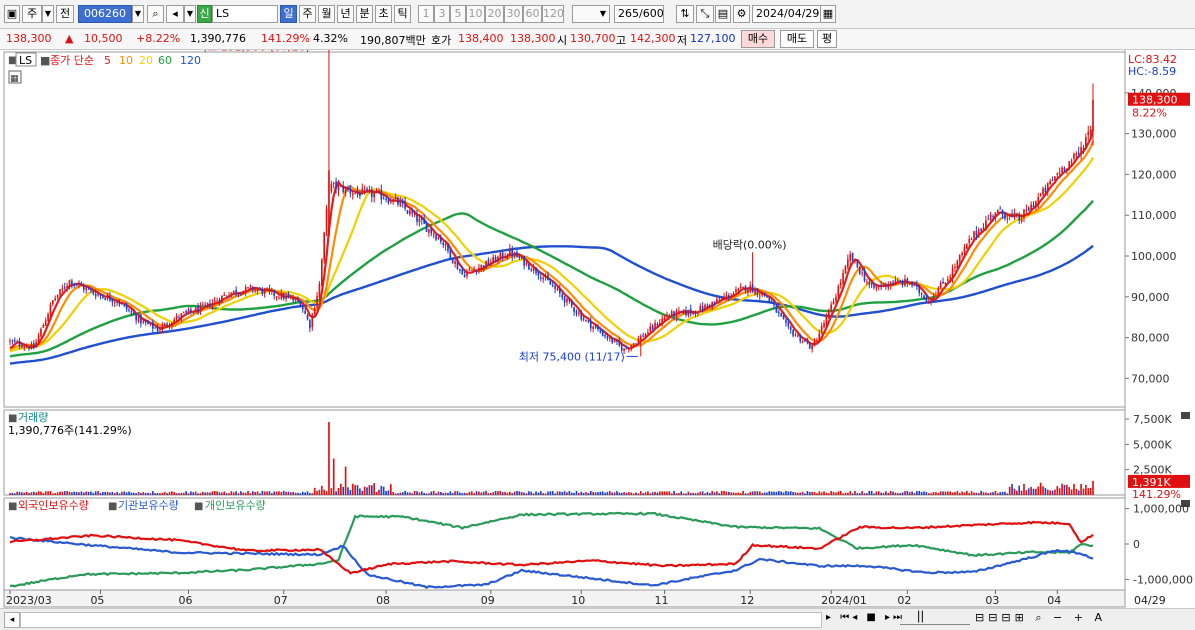 This screenshot has height=630, width=1195. What do you see at coordinates (553, 14) in the screenshot?
I see `interval-120-button: 120` at bounding box center [553, 14].